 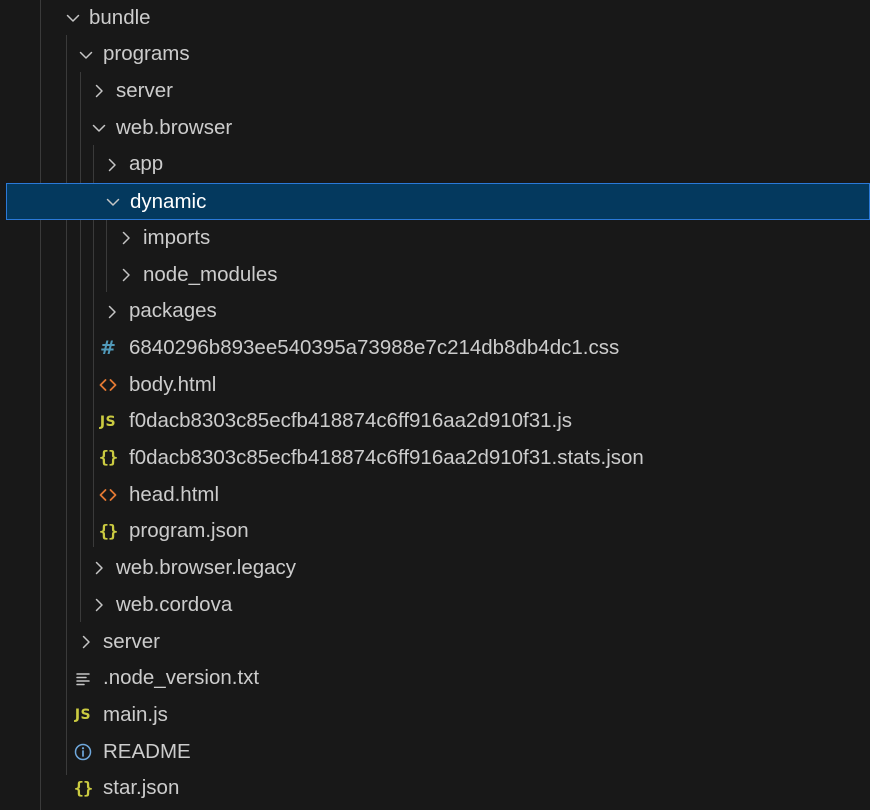 I want to click on tree-file-node-version-txt: .node_version.txt, so click(x=435, y=678).